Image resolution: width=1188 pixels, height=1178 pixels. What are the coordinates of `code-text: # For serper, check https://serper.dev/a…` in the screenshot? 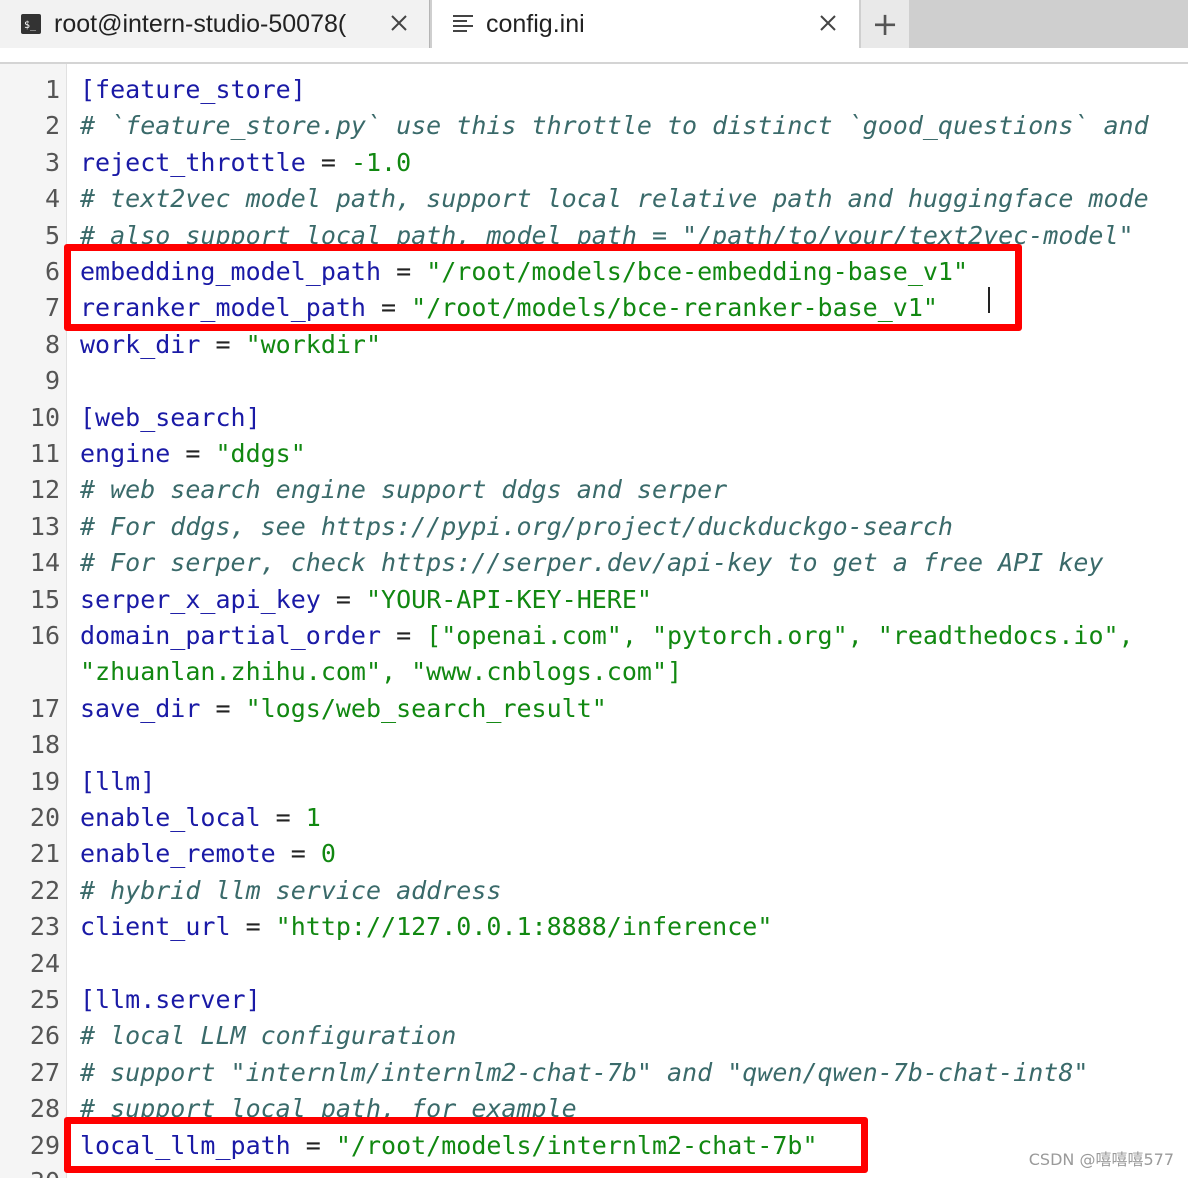 It's located at (592, 563).